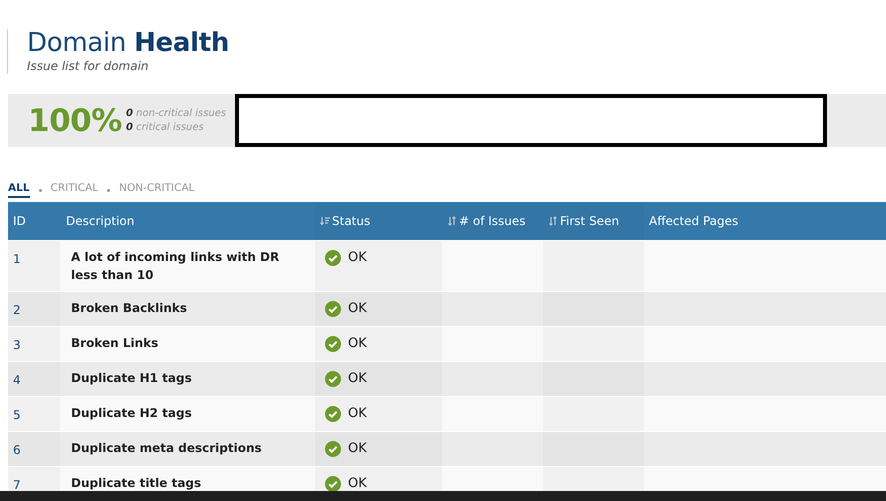 This screenshot has height=501, width=886. I want to click on row-id: 2, so click(16, 310).